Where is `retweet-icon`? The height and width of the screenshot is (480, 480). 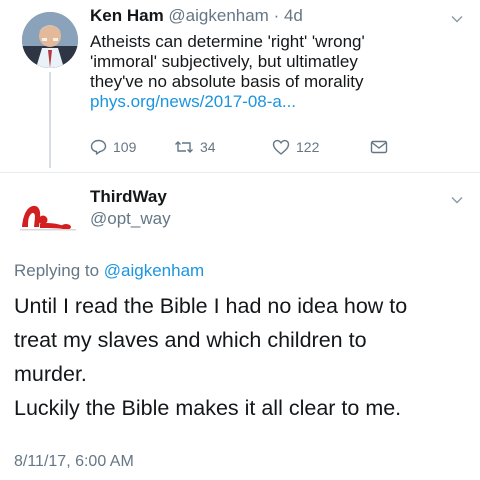 retweet-icon is located at coordinates (184, 147).